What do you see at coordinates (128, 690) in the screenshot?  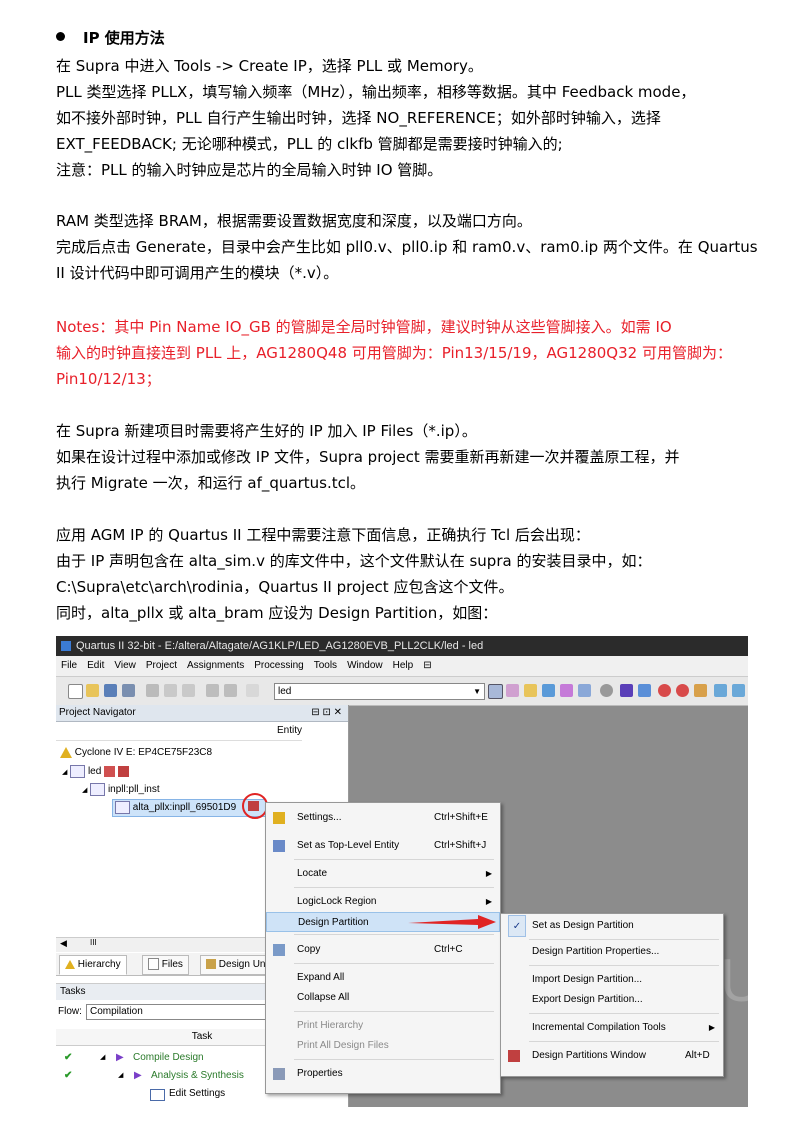 I see `save-all-icon` at bounding box center [128, 690].